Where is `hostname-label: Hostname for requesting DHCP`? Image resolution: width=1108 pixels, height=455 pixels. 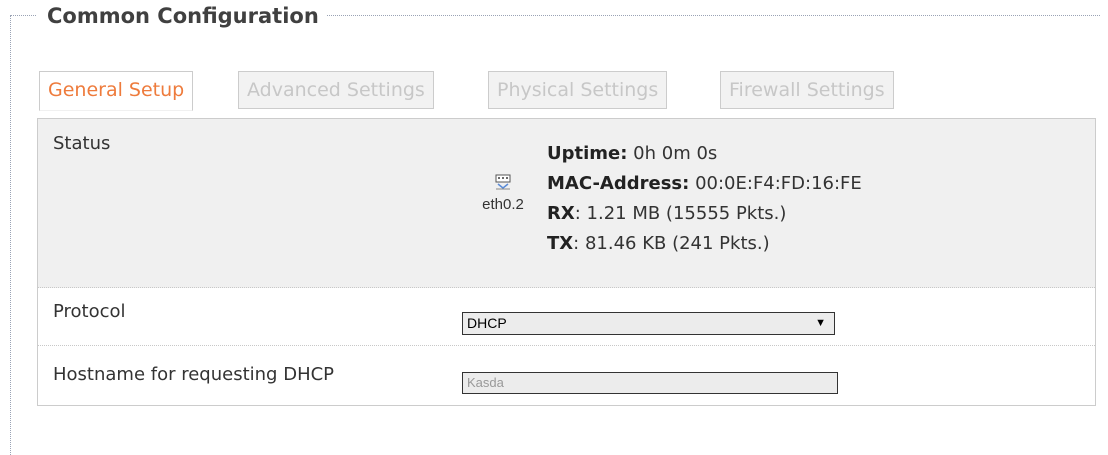 hostname-label: Hostname for requesting DHCP is located at coordinates (194, 374).